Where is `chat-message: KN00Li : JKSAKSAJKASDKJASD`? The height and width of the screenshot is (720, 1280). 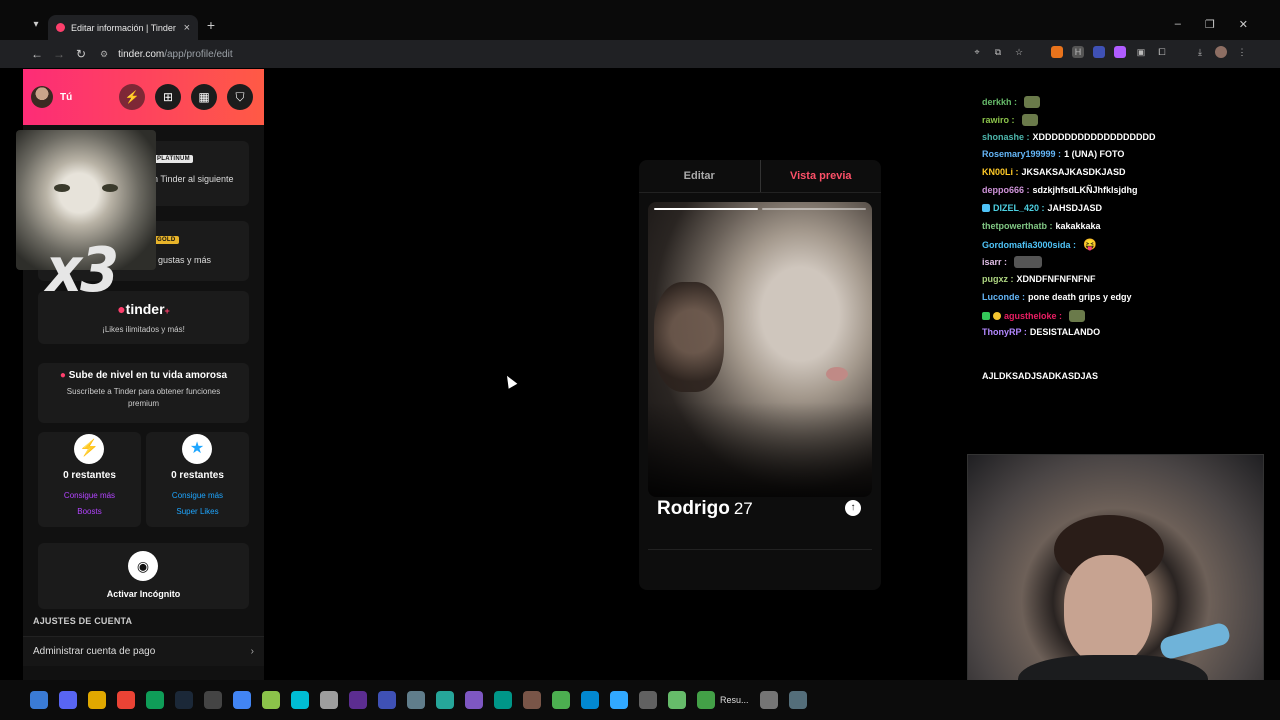
chat-message: KN00Li : JKSAKSAJKASDKJASD is located at coordinates (1054, 172).